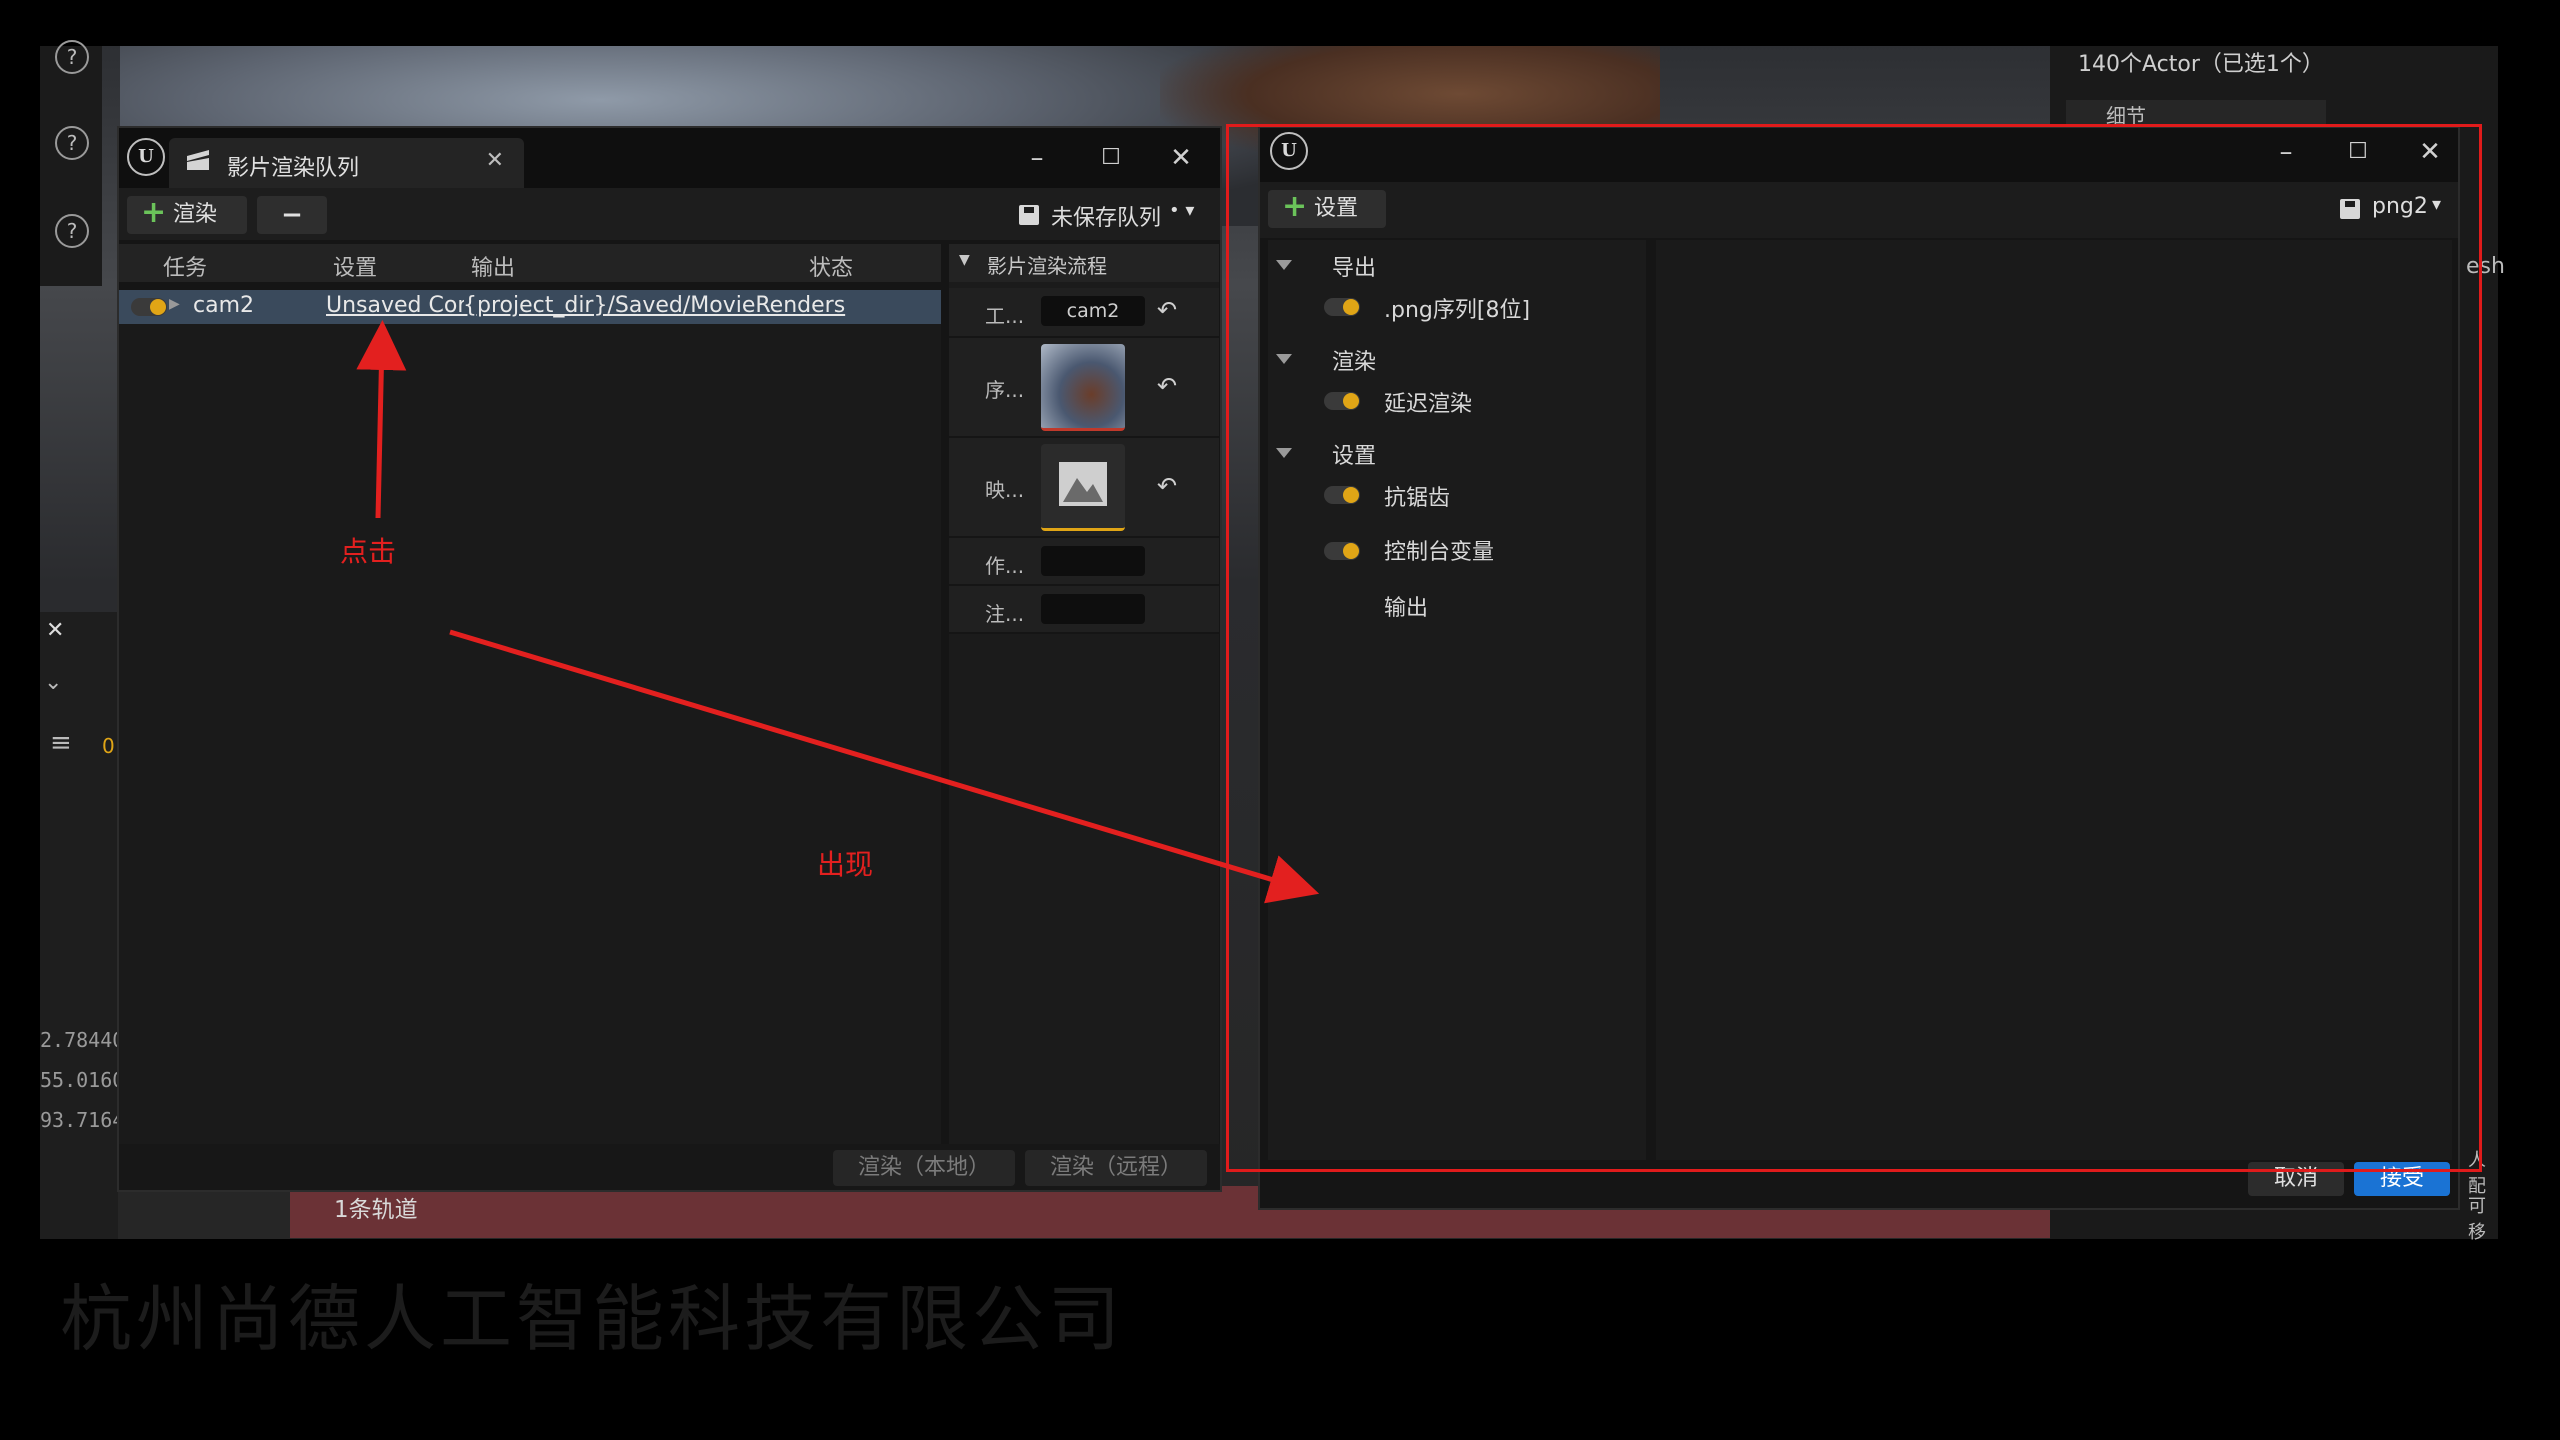  Describe the element at coordinates (845, 864) in the screenshot. I see `appear-annotation: 出现` at that location.